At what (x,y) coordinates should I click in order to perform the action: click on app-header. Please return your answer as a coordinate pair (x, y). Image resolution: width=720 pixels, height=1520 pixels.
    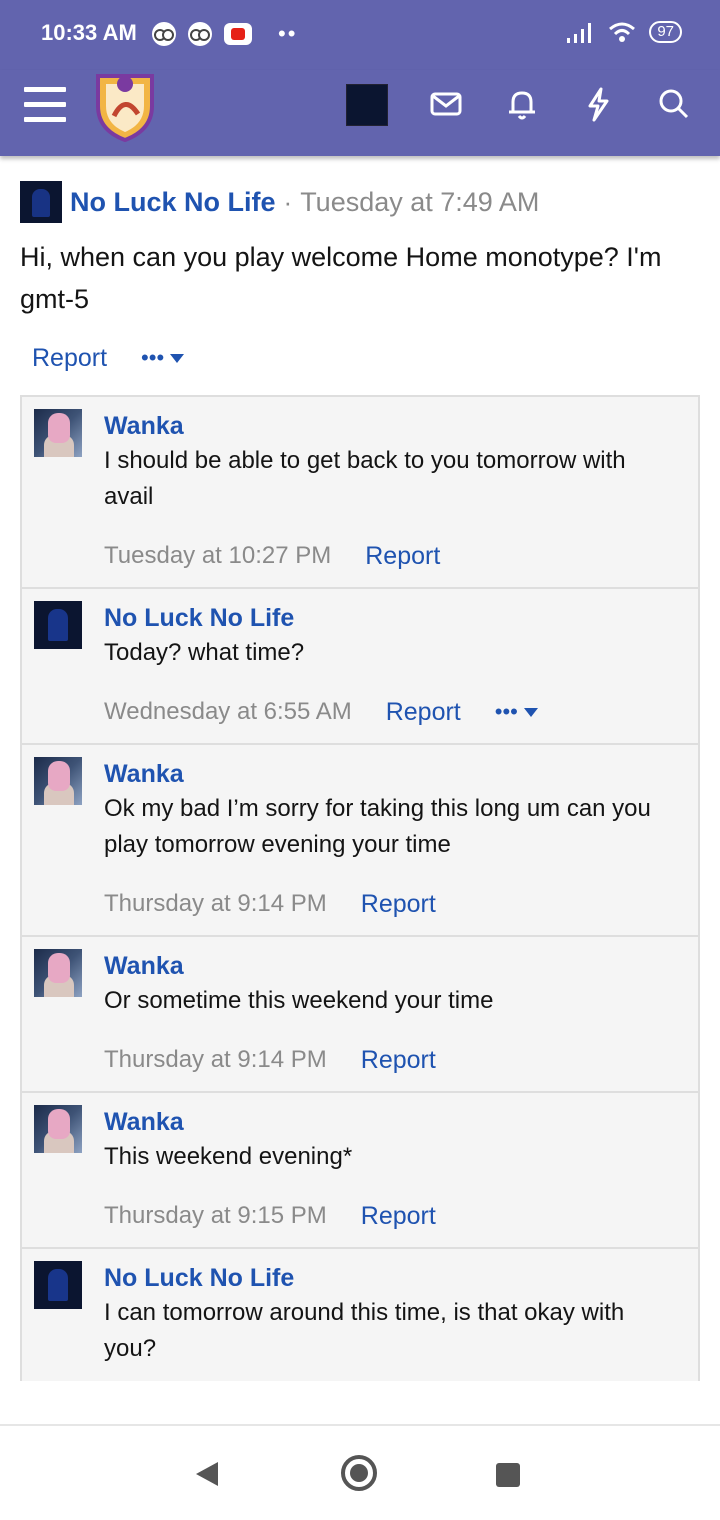
    Looking at the image, I should click on (360, 113).